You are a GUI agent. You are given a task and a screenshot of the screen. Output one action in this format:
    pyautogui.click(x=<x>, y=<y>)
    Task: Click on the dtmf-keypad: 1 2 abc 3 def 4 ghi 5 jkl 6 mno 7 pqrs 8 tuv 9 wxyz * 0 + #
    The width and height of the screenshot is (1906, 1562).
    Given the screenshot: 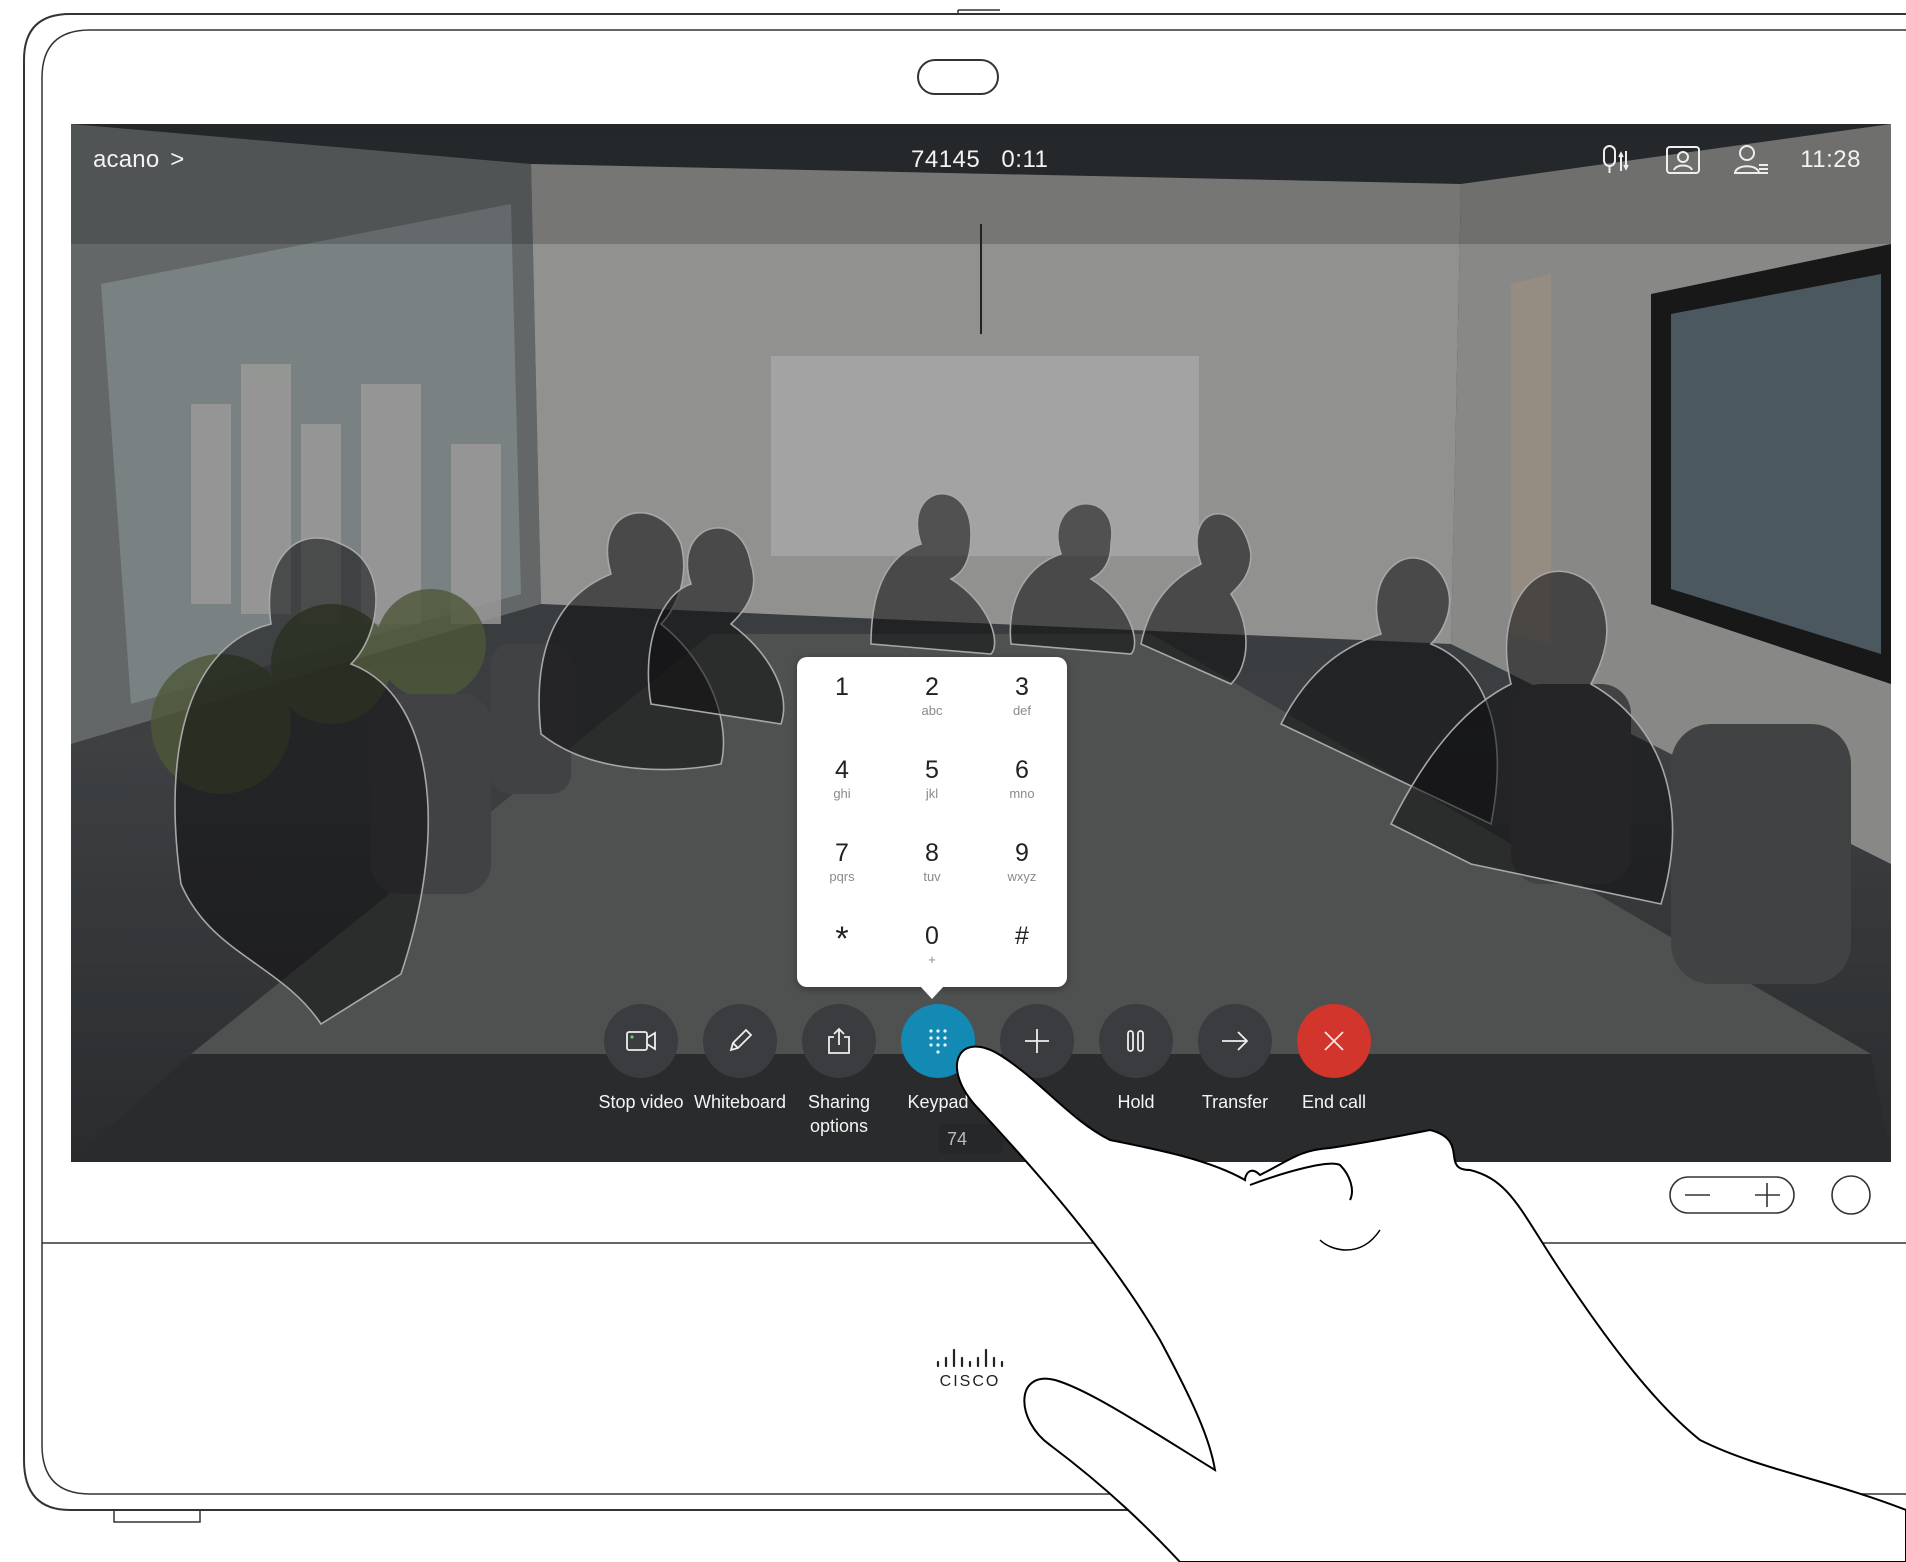 What is the action you would take?
    pyautogui.click(x=932, y=828)
    